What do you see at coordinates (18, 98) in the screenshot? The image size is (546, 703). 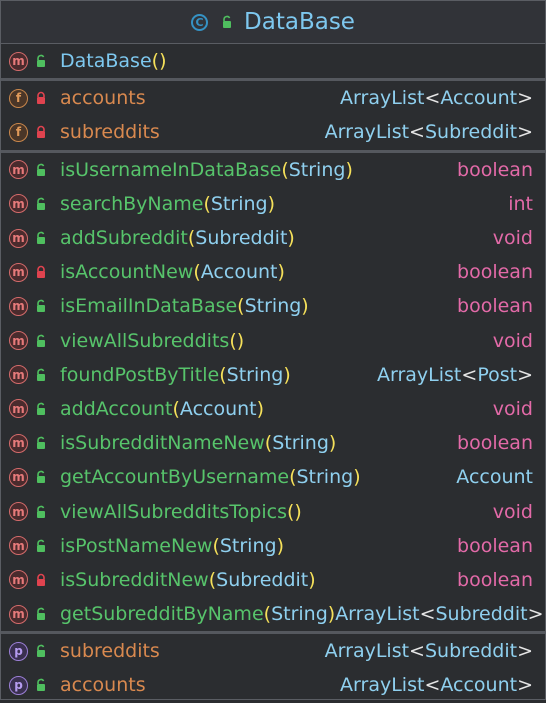 I see `field-icon: f` at bounding box center [18, 98].